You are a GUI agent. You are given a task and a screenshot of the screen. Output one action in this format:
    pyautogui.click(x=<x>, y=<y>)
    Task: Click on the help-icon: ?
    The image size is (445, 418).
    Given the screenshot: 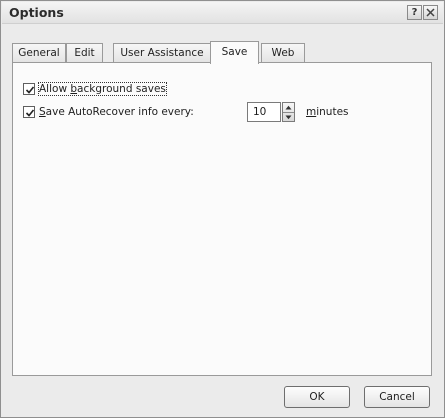 What is the action you would take?
    pyautogui.click(x=414, y=12)
    